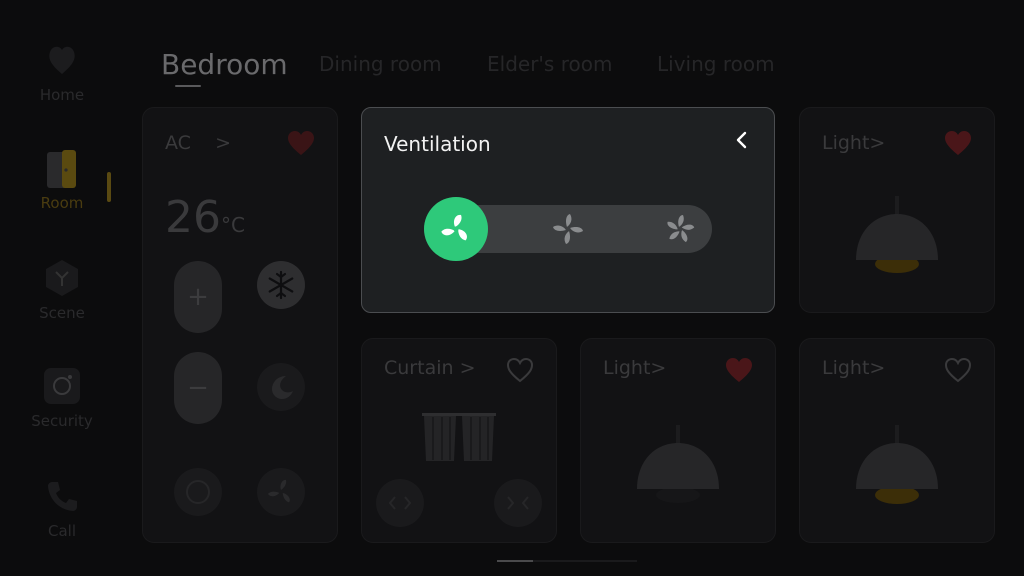  What do you see at coordinates (716, 64) in the screenshot?
I see `tab-living-room: Living room` at bounding box center [716, 64].